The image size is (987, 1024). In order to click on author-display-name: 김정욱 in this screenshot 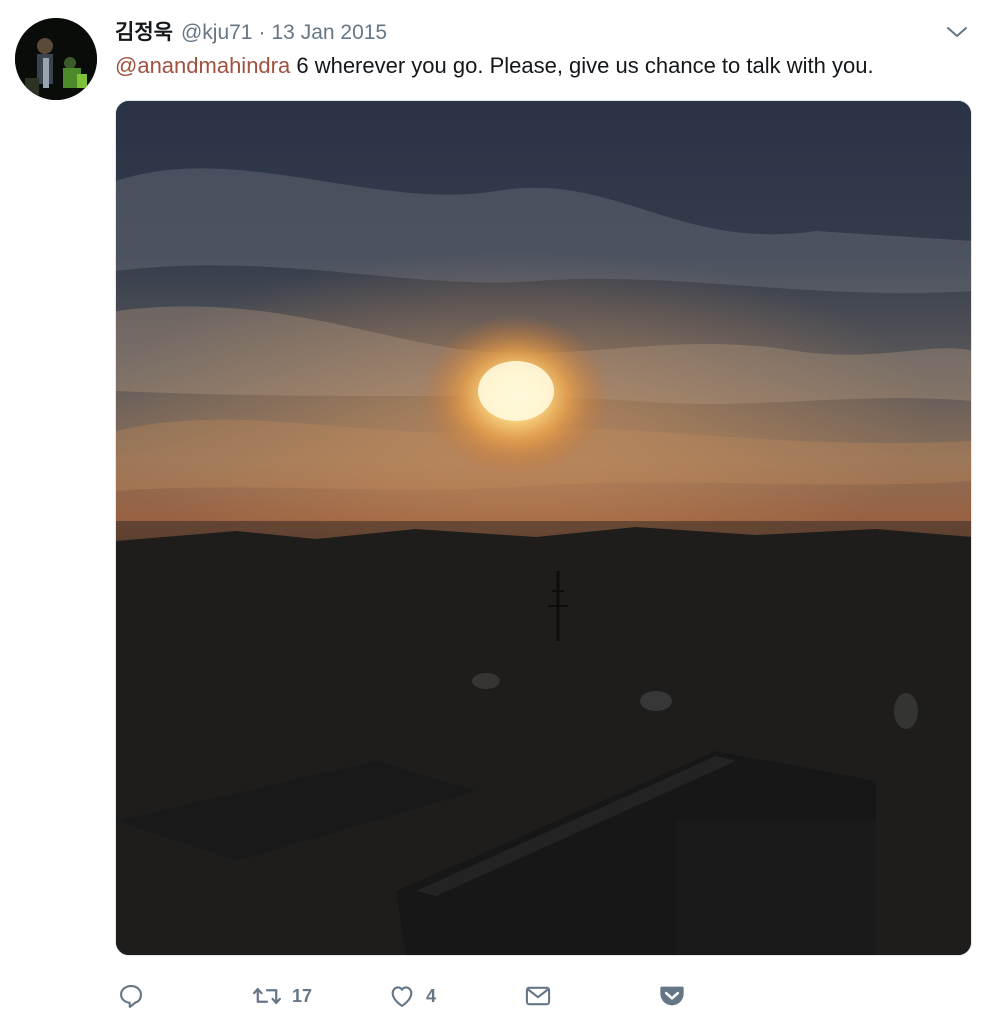, I will do `click(144, 31)`.